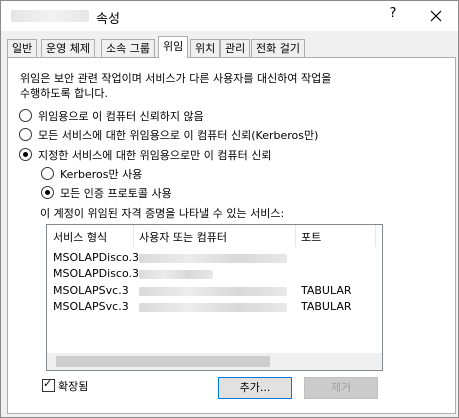 This screenshot has width=459, height=418. I want to click on expanded-label: 확장됨, so click(73, 386).